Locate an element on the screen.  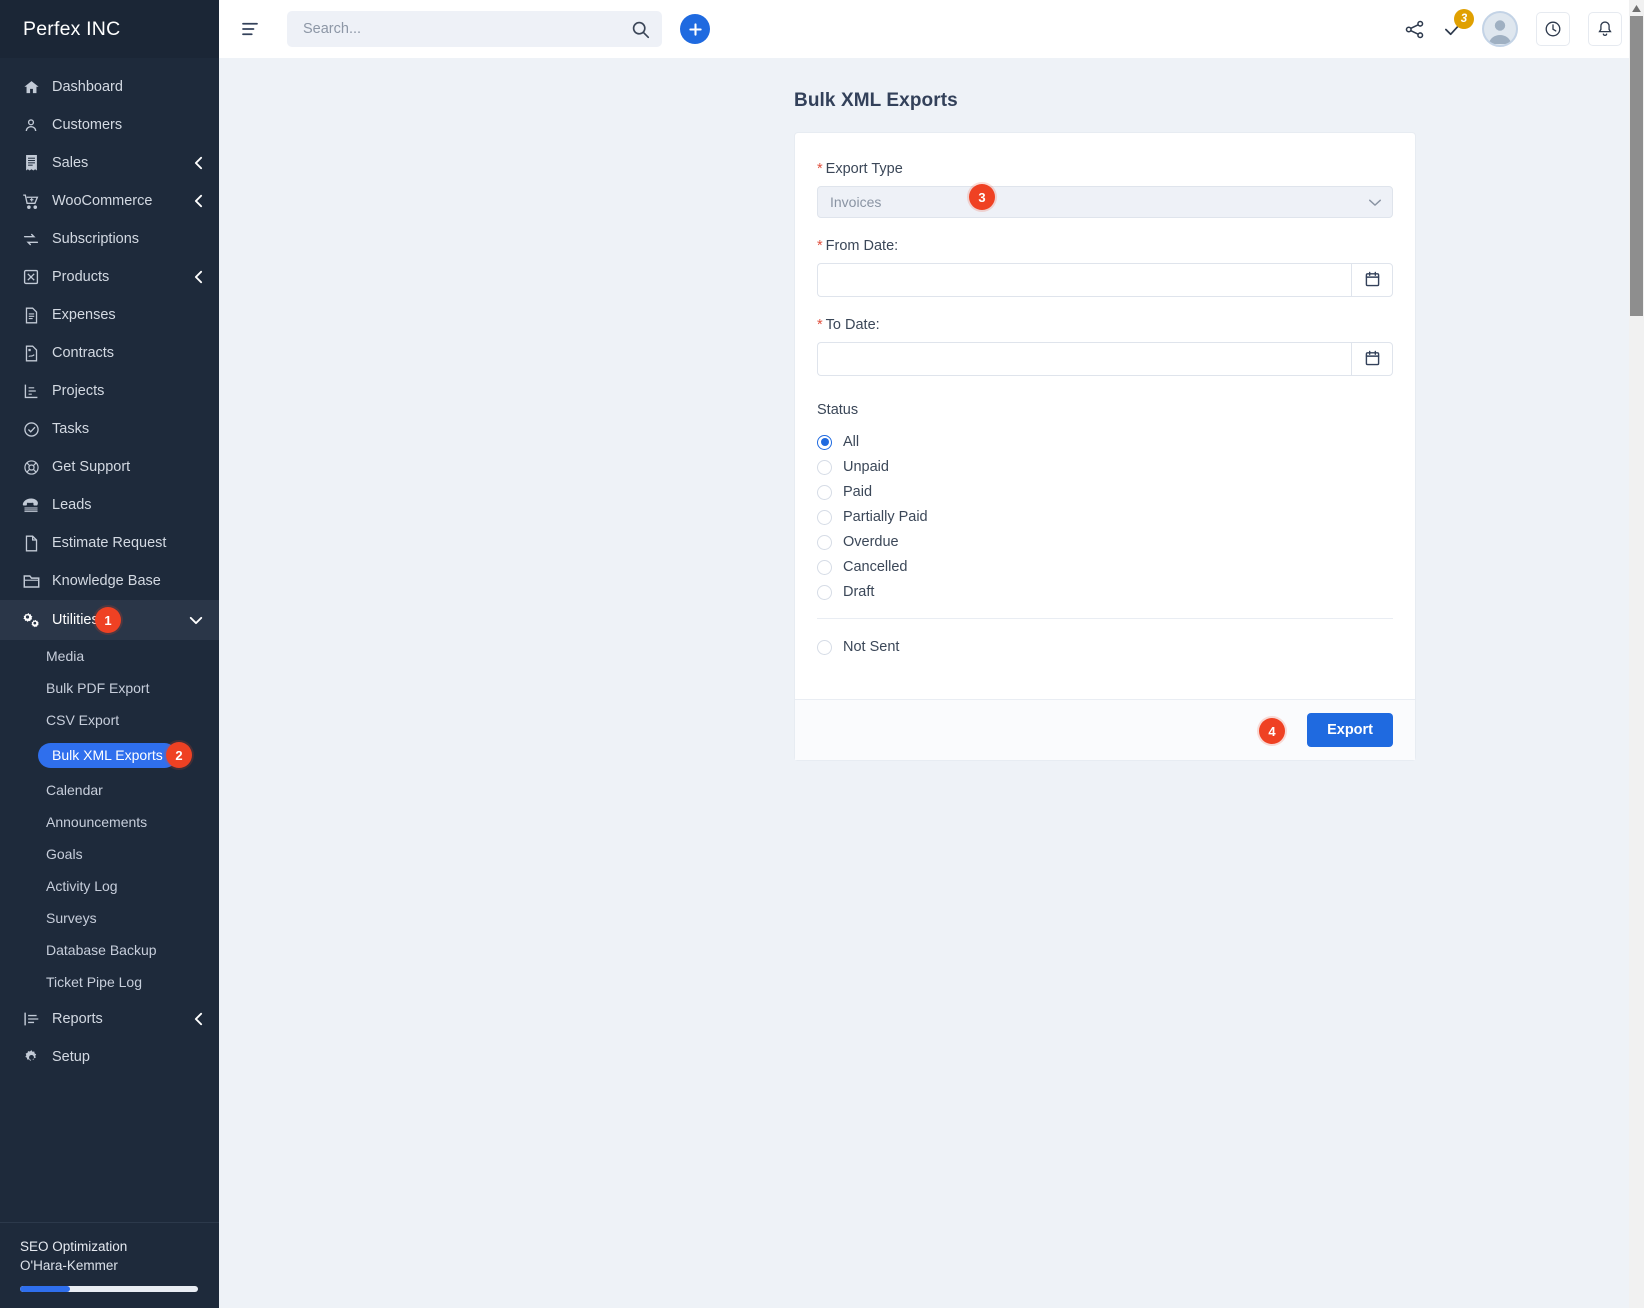
bell-icon is located at coordinates (1605, 29).